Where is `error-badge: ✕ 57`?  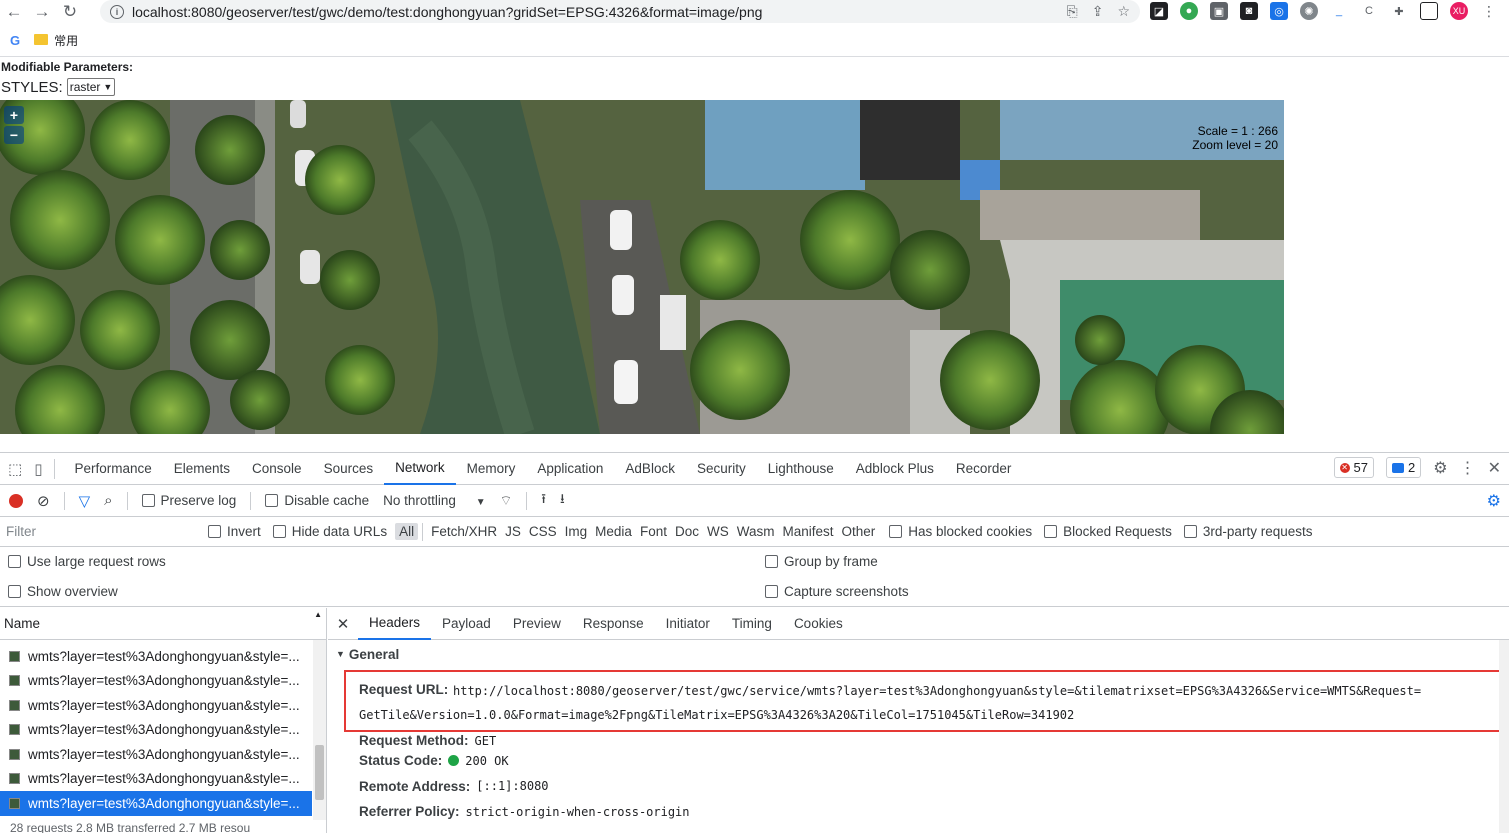 error-badge: ✕ 57 is located at coordinates (1354, 467).